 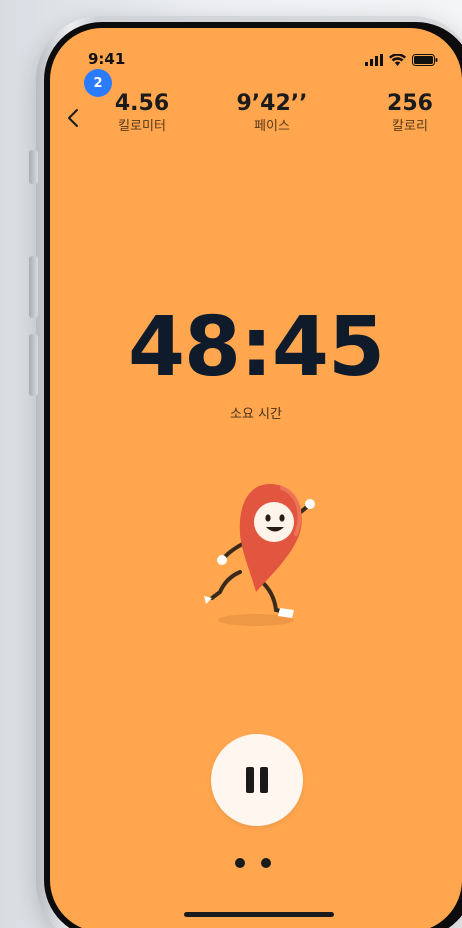 I want to click on status-icons, so click(x=401, y=60).